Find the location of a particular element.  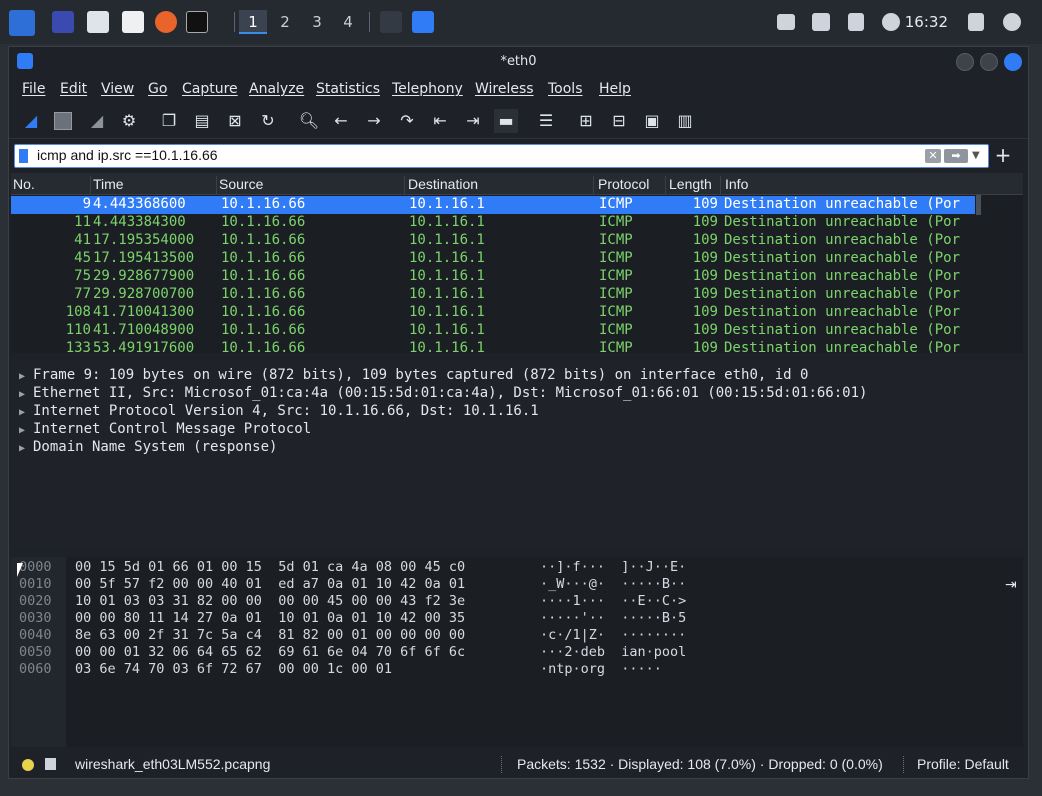

filter-text: icmp and ip.src ==10.1.16.66 is located at coordinates (127, 155).